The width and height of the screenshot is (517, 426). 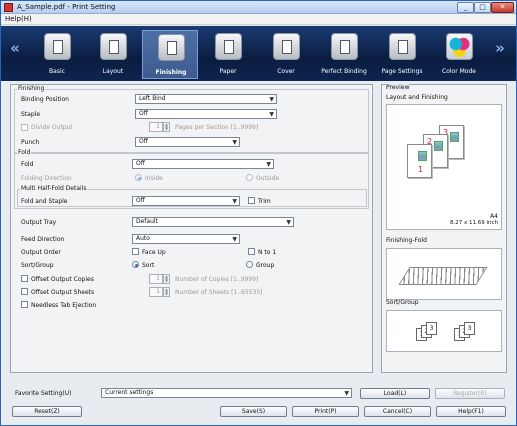 What do you see at coordinates (31, 114) in the screenshot?
I see `staple-label: Staple` at bounding box center [31, 114].